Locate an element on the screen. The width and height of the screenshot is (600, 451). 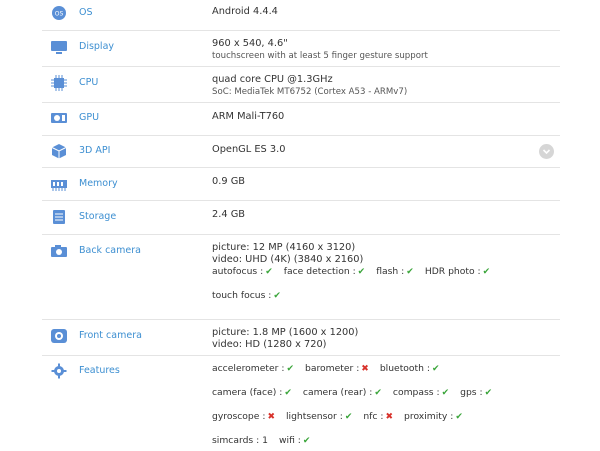
feature-camera-face: camera (face) : ✔ is located at coordinates (252, 393).